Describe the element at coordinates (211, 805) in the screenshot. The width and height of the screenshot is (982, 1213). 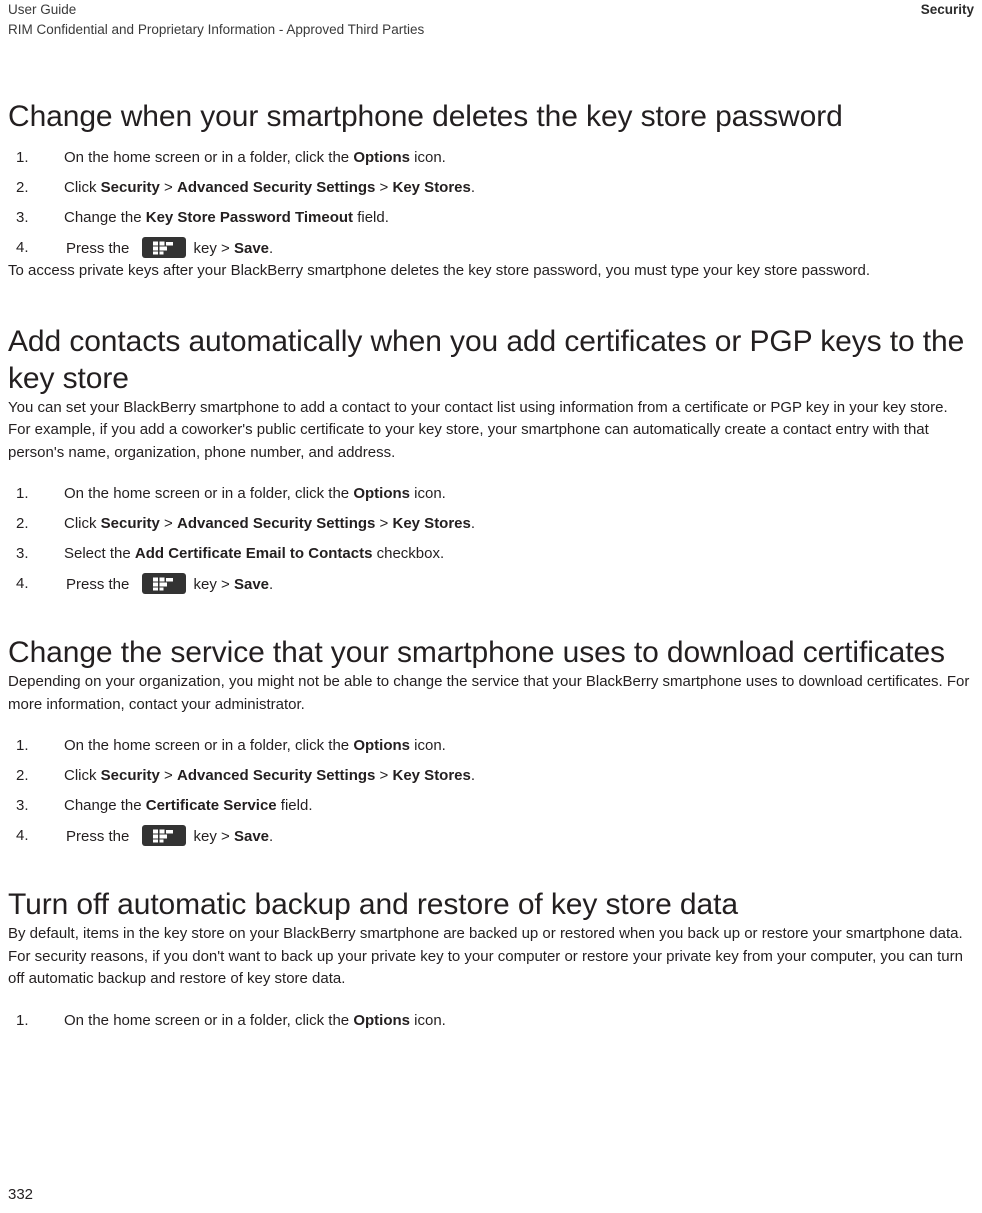
I see `step-emphasis: Certificate Service` at that location.